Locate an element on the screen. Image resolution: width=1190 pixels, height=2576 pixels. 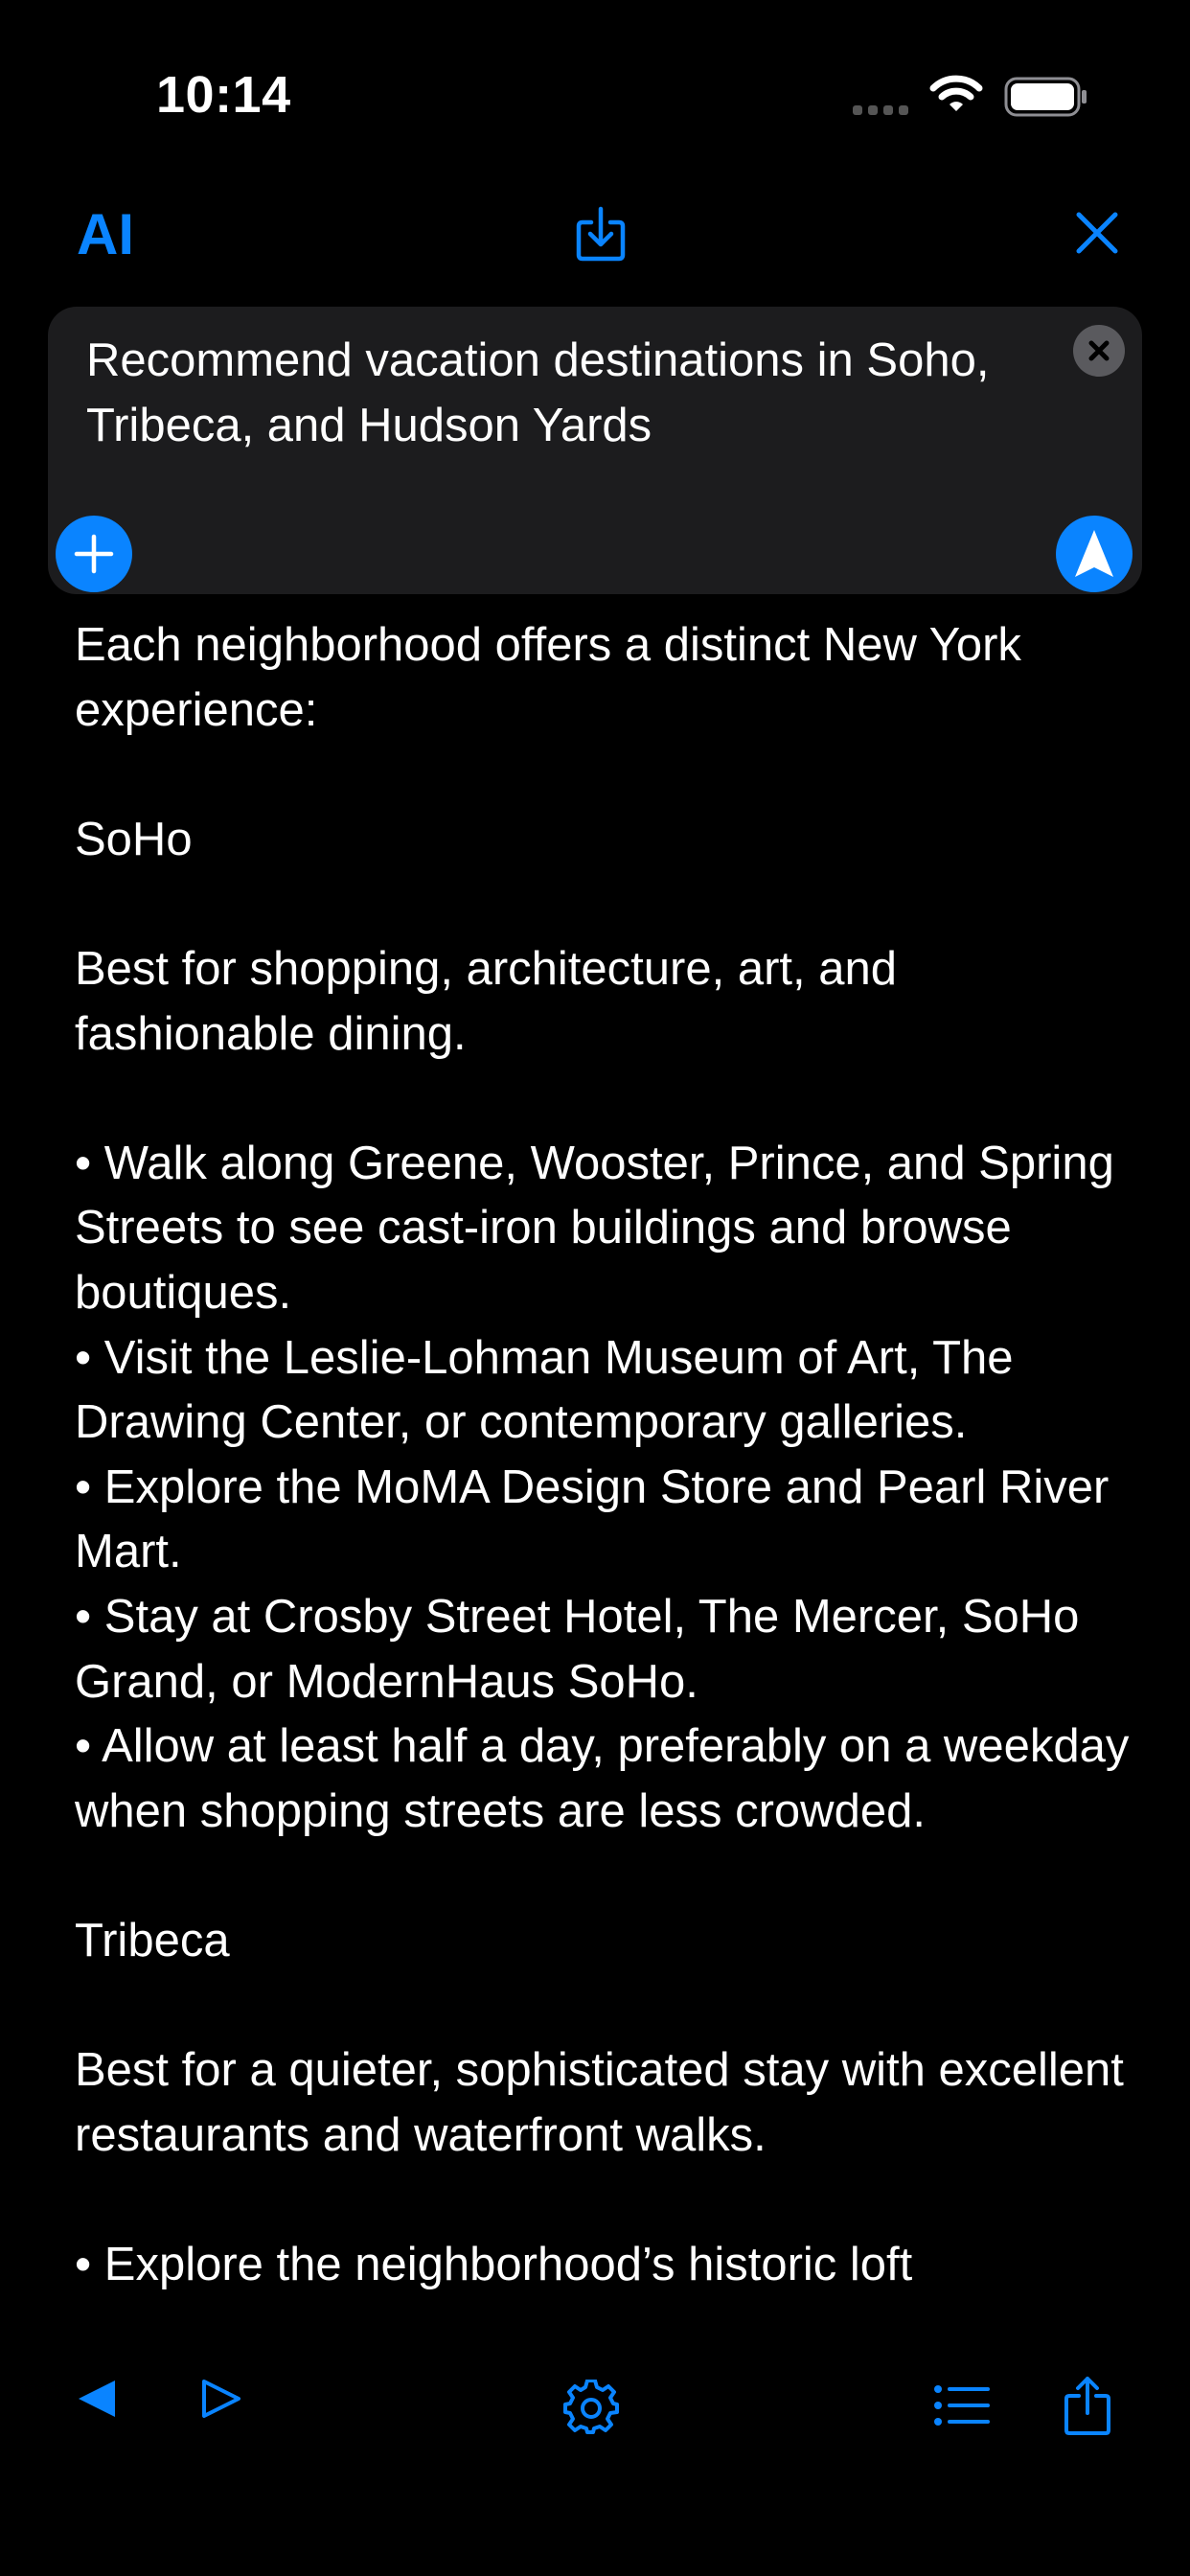
send-button is located at coordinates (1095, 554).